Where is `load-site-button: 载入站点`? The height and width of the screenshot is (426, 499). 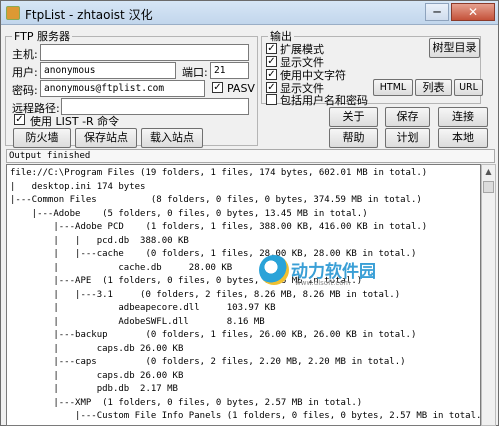 load-site-button: 载入站点 is located at coordinates (172, 138).